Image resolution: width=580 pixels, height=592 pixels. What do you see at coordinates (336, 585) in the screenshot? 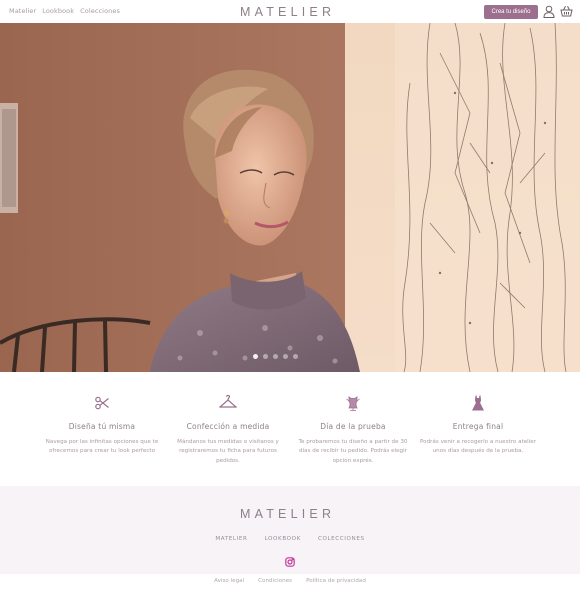
I see `legal-link-privacy: Política de privacidad` at bounding box center [336, 585].